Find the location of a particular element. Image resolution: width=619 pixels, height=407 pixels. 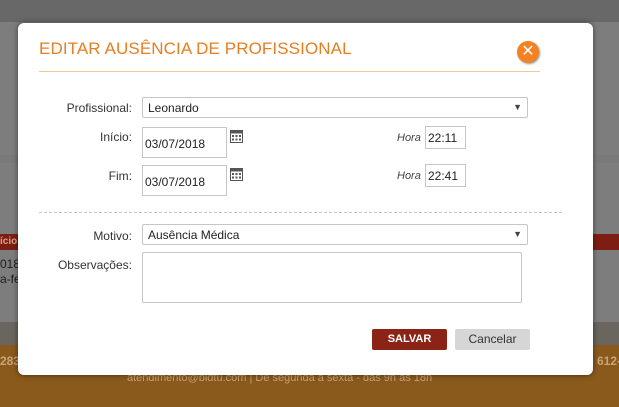

fim-time-input: 22:41 is located at coordinates (445, 175).